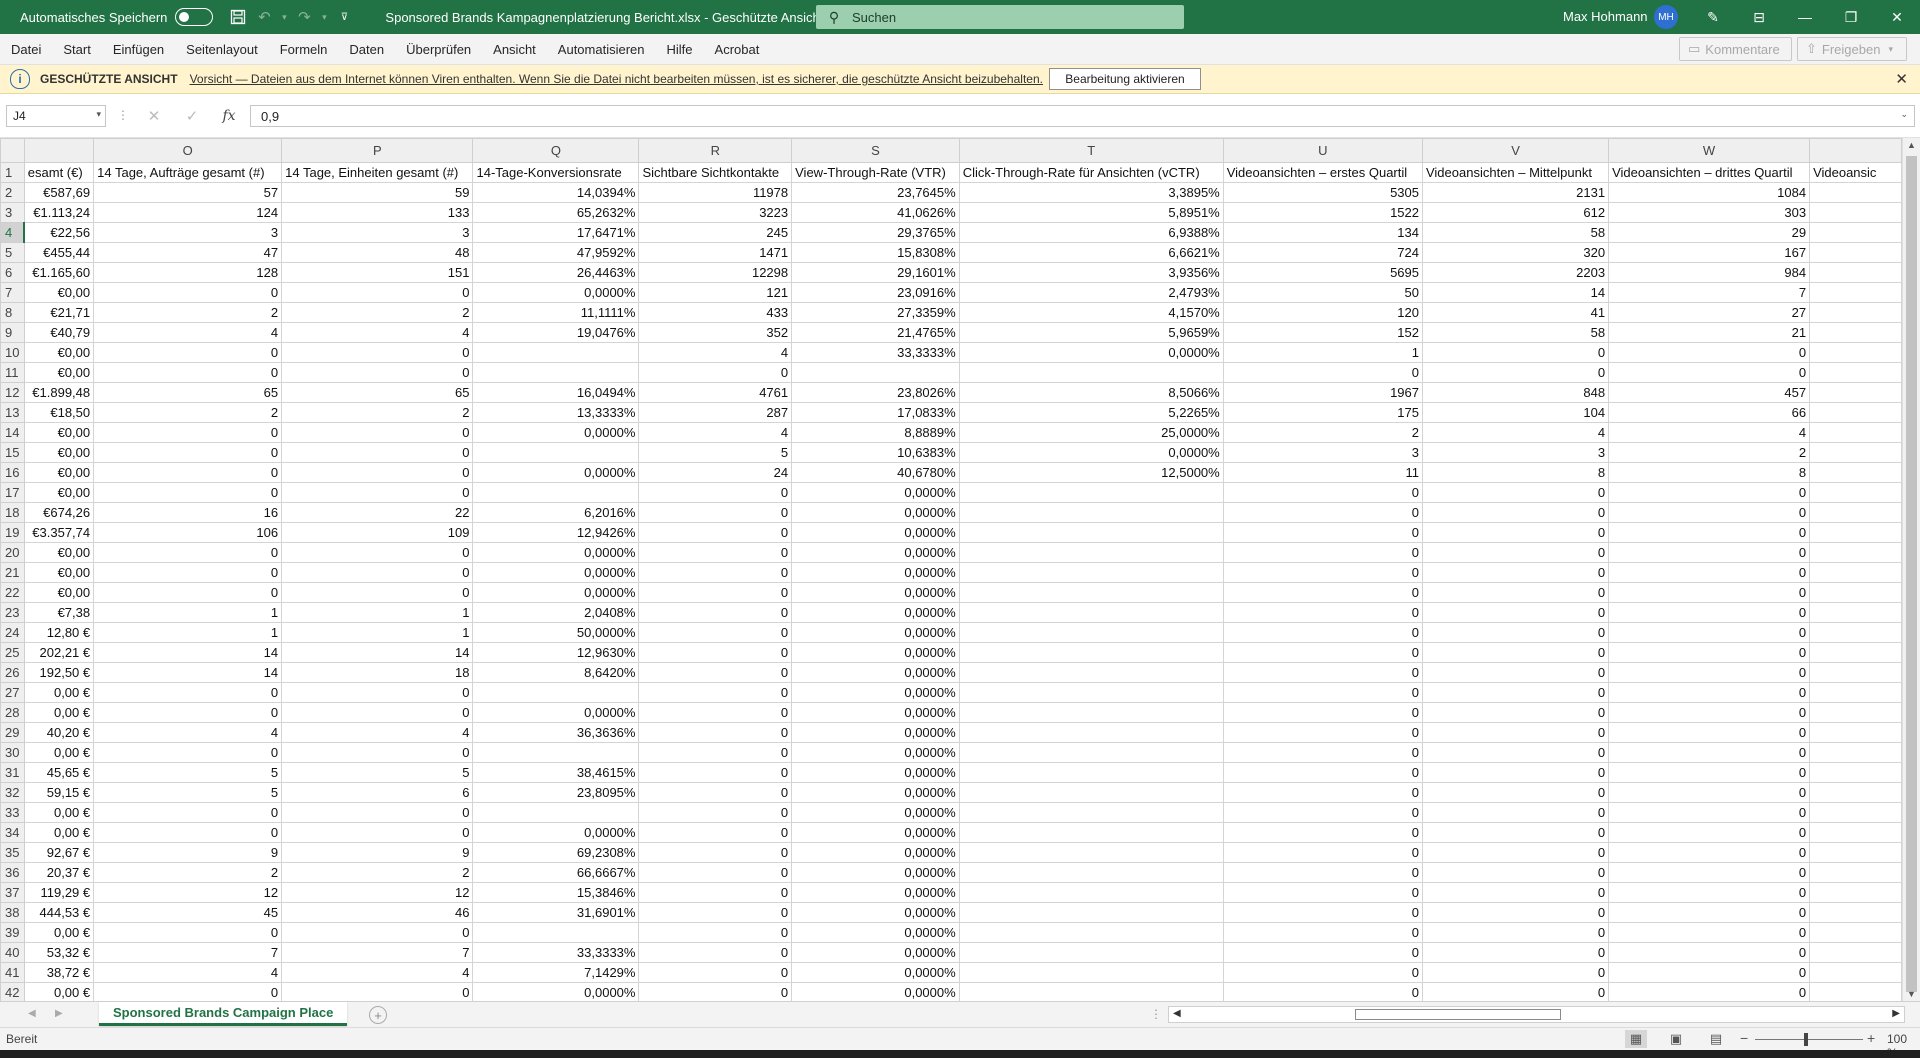 This screenshot has height=1058, width=1920. I want to click on cell: 57, so click(188, 192).